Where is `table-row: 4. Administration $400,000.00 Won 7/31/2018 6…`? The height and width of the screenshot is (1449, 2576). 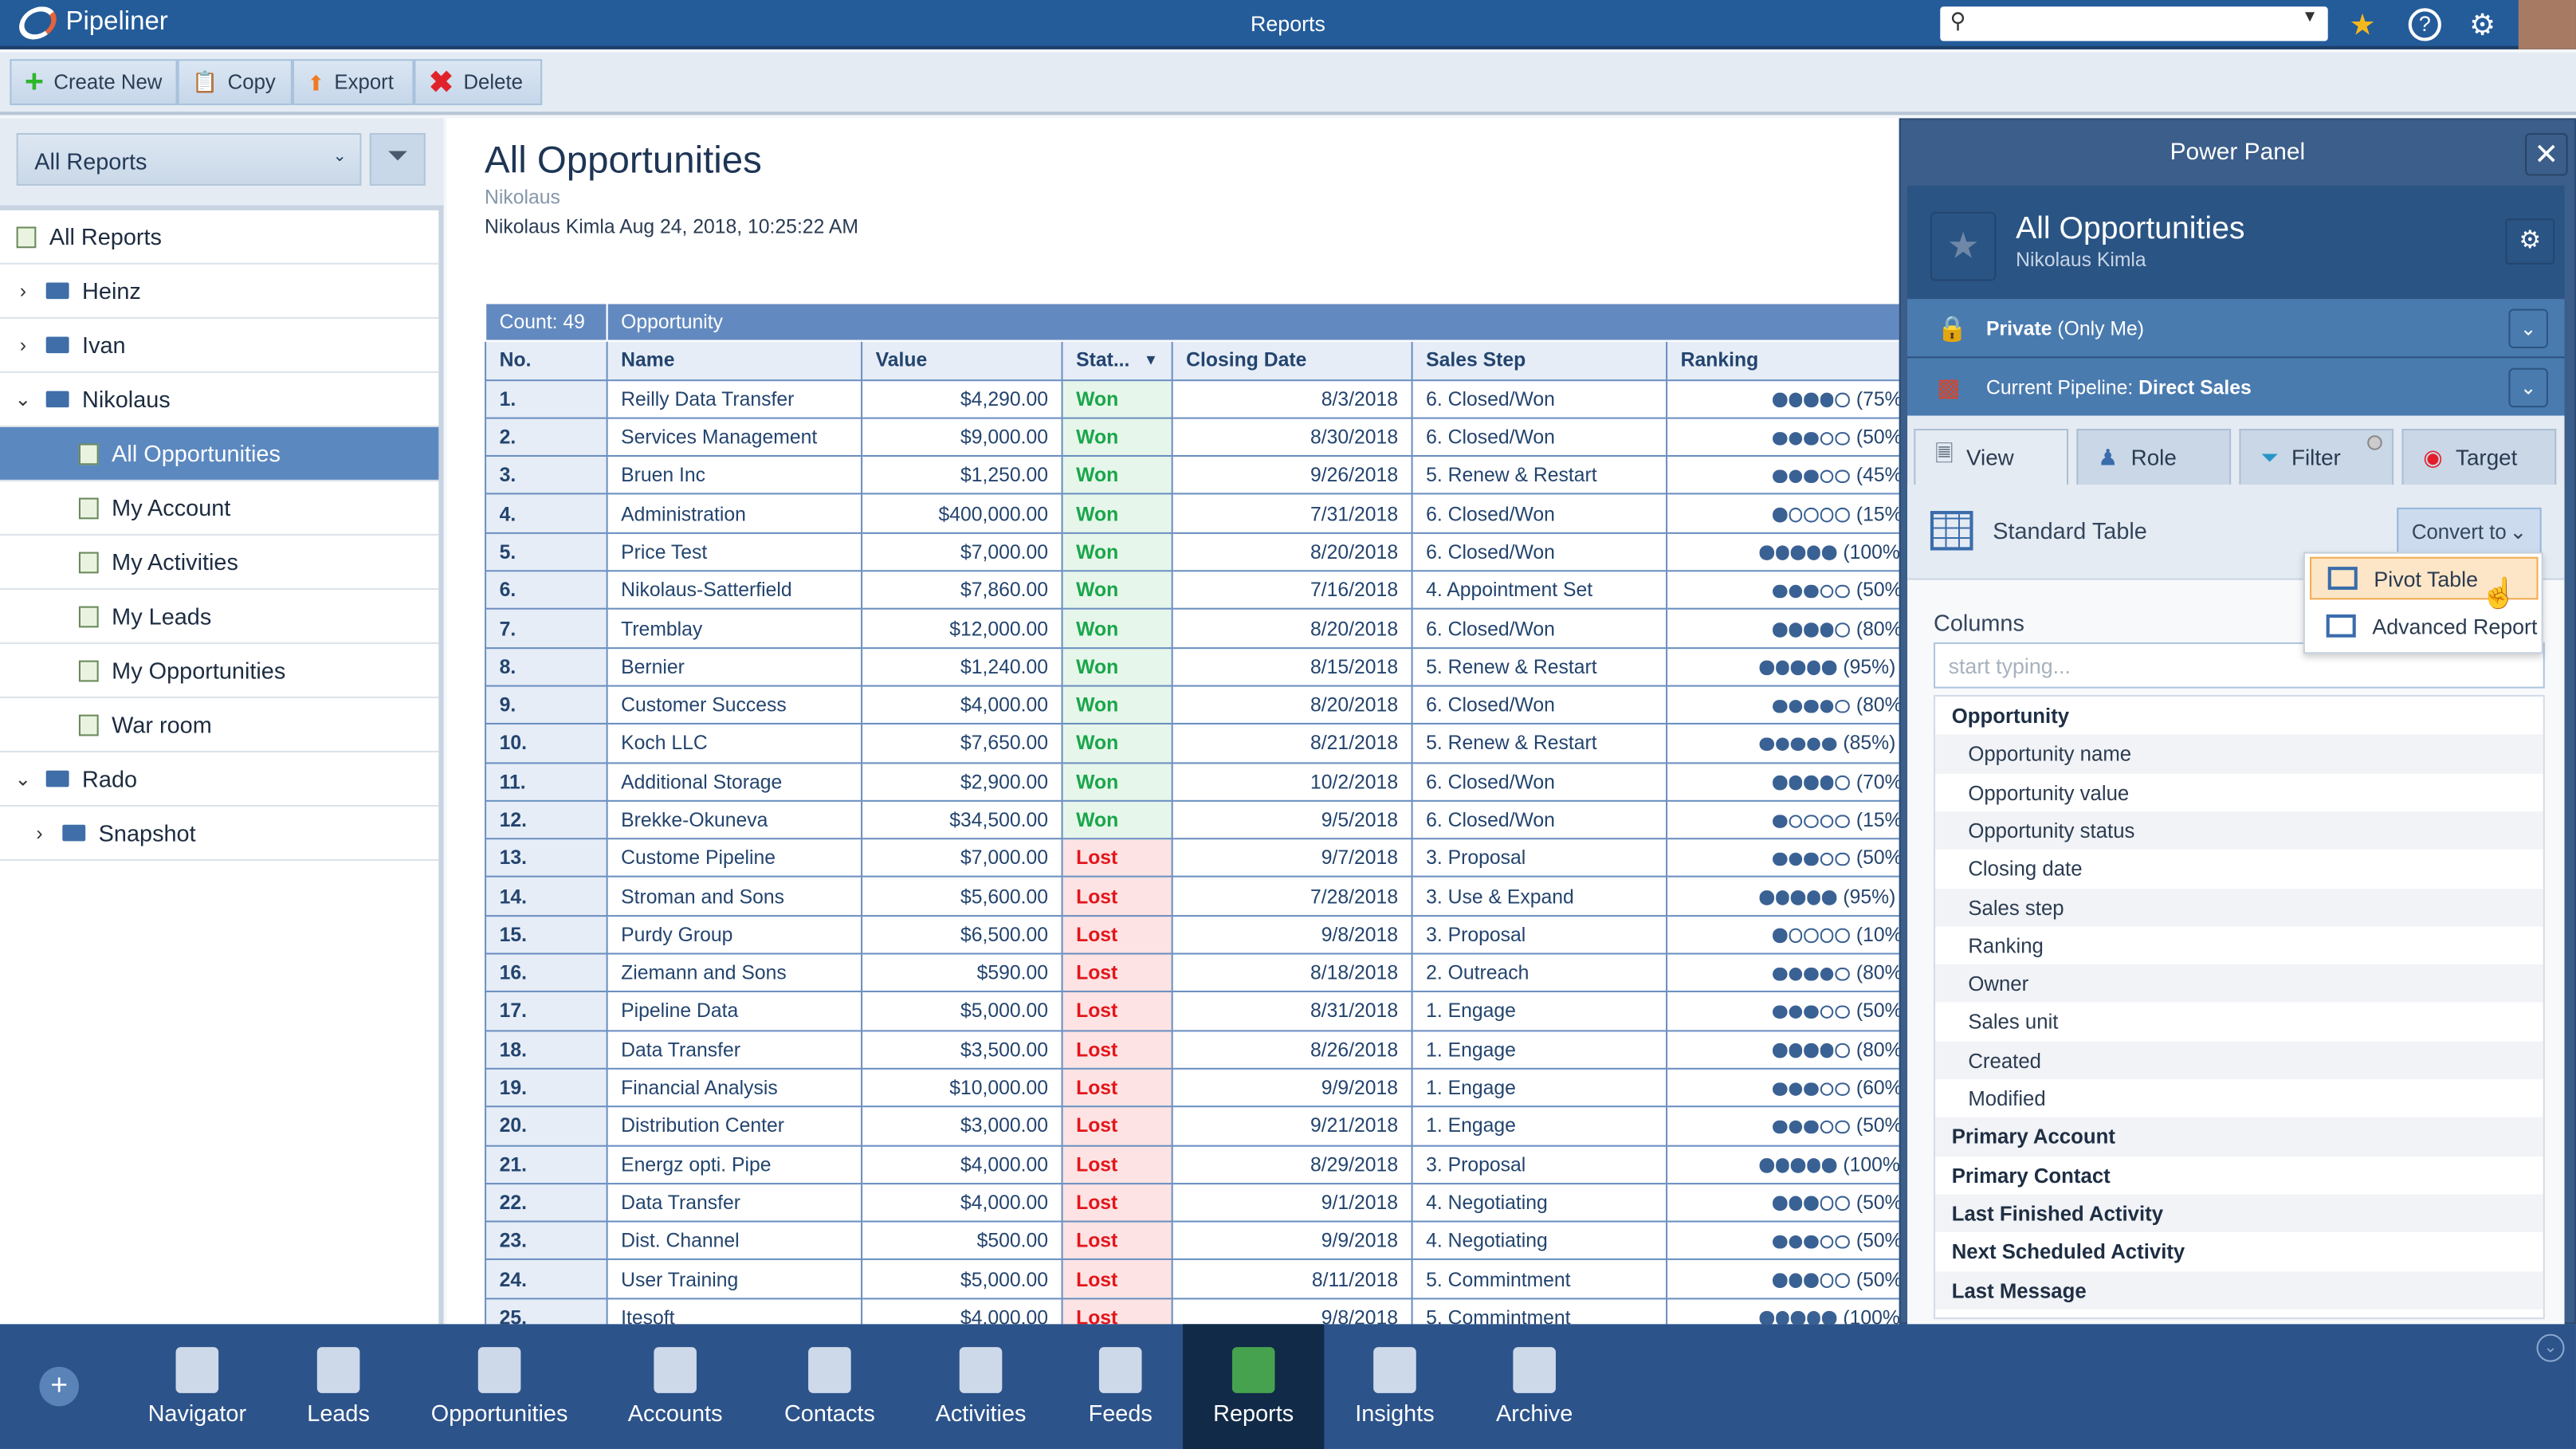
table-row: 4. Administration $400,000.00 Won 7/31/2018 6… is located at coordinates (1192, 513).